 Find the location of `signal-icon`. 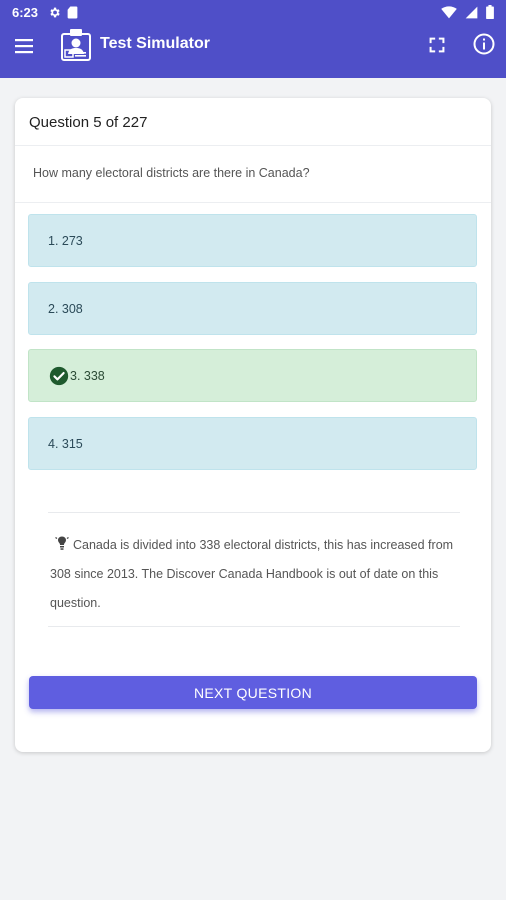

signal-icon is located at coordinates (471, 12).